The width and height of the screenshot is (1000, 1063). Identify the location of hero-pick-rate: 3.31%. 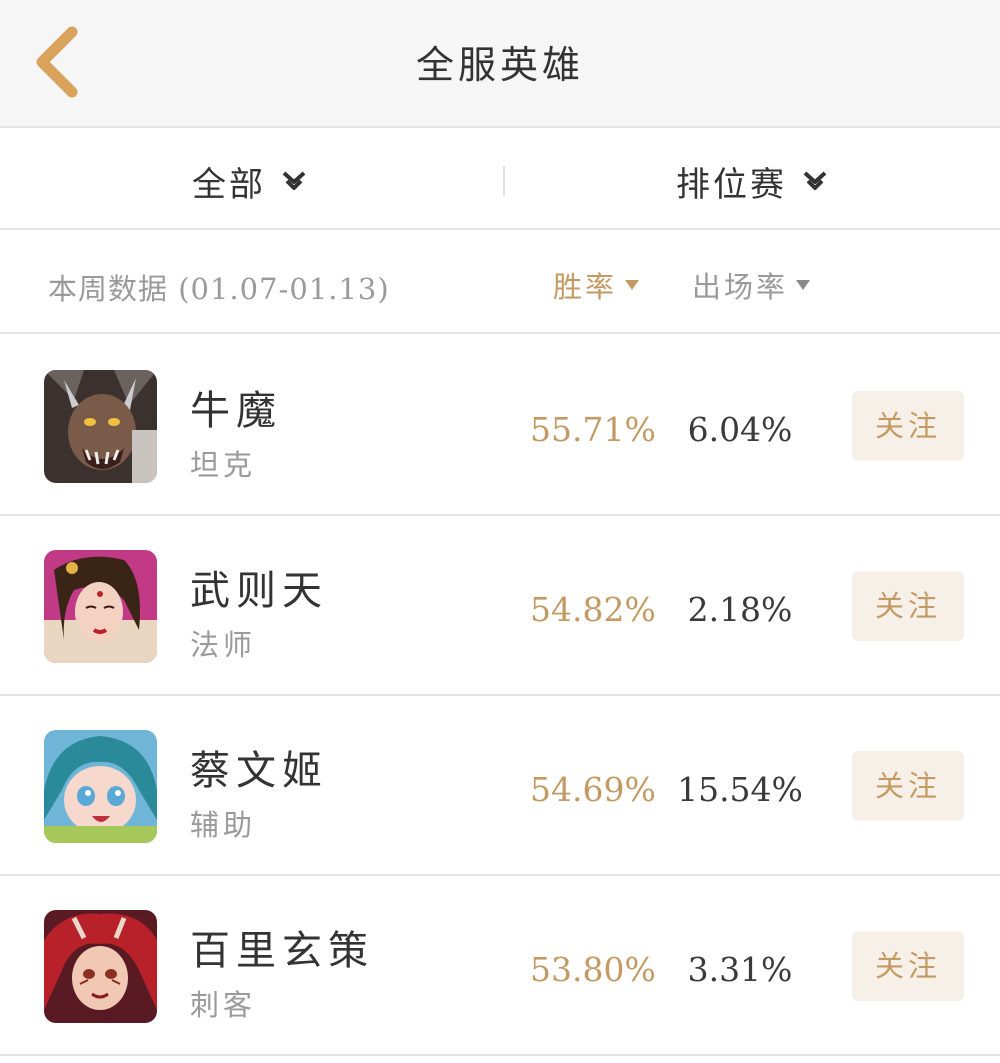
(740, 969).